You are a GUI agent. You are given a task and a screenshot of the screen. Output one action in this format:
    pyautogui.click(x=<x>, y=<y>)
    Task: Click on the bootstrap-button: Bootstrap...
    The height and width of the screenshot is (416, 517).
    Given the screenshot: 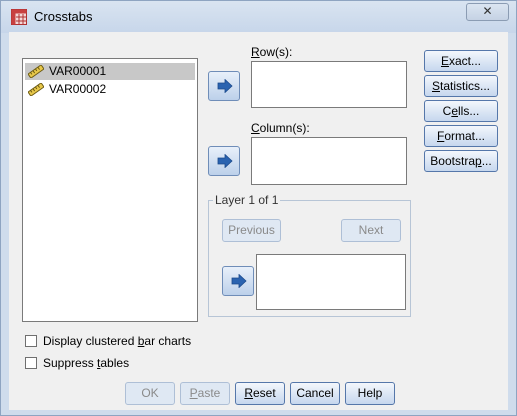 What is the action you would take?
    pyautogui.click(x=461, y=161)
    